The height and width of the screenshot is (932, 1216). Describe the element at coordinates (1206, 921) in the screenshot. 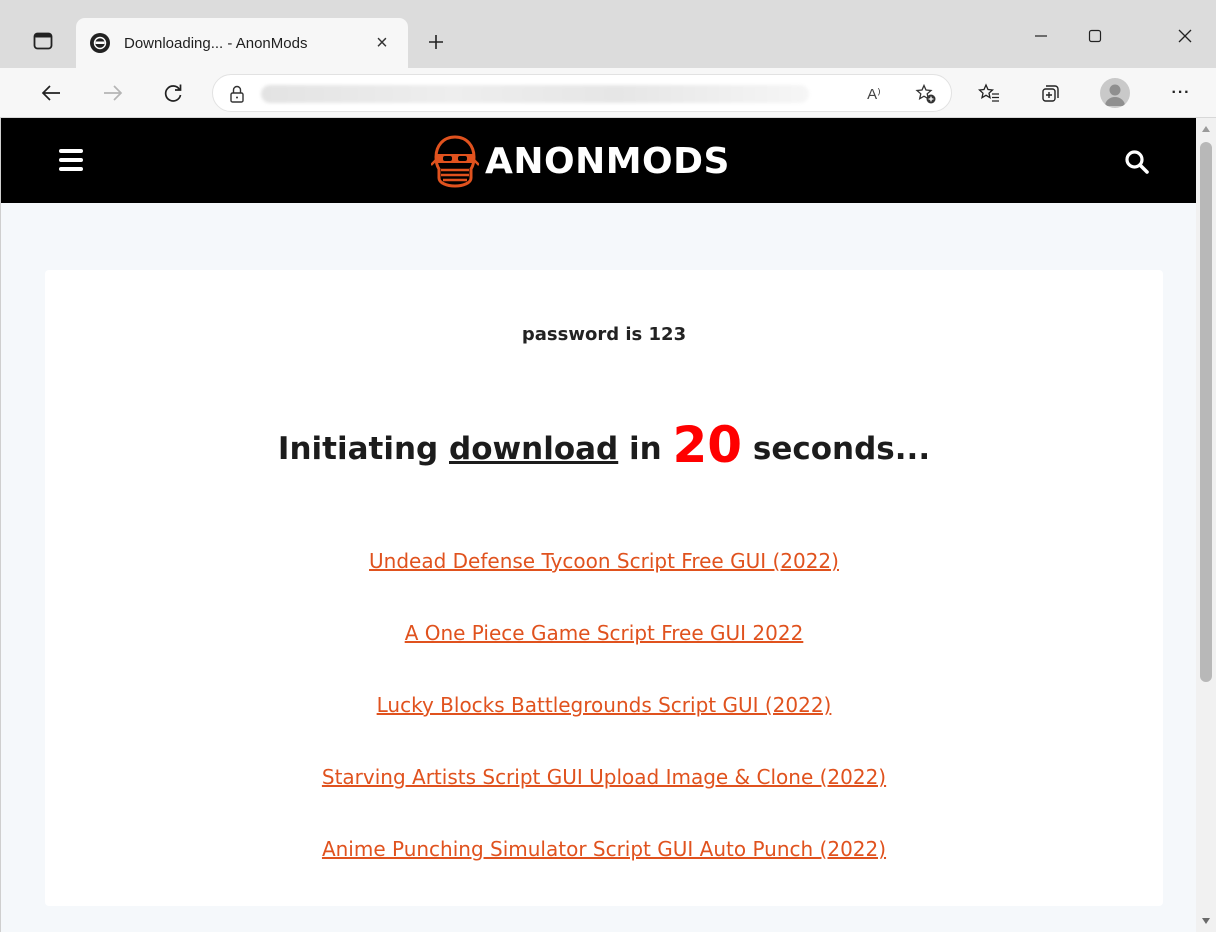

I see `scroll-down-arrow-icon` at that location.